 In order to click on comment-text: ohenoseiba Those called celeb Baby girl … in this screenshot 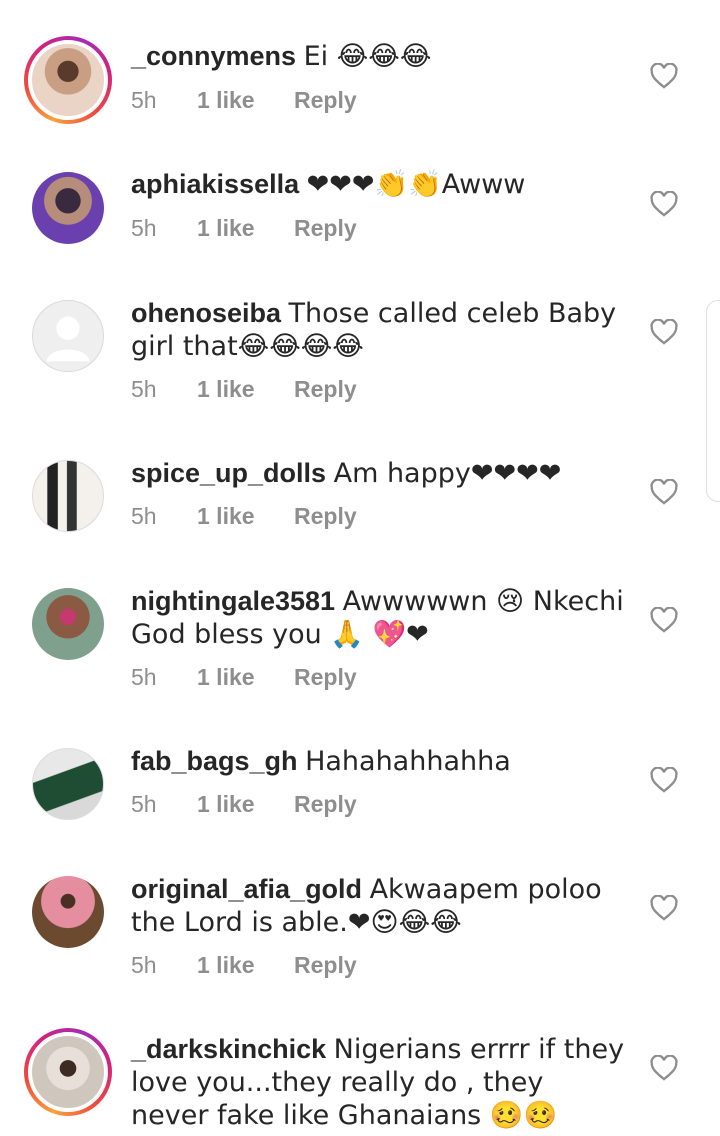, I will do `click(378, 330)`.